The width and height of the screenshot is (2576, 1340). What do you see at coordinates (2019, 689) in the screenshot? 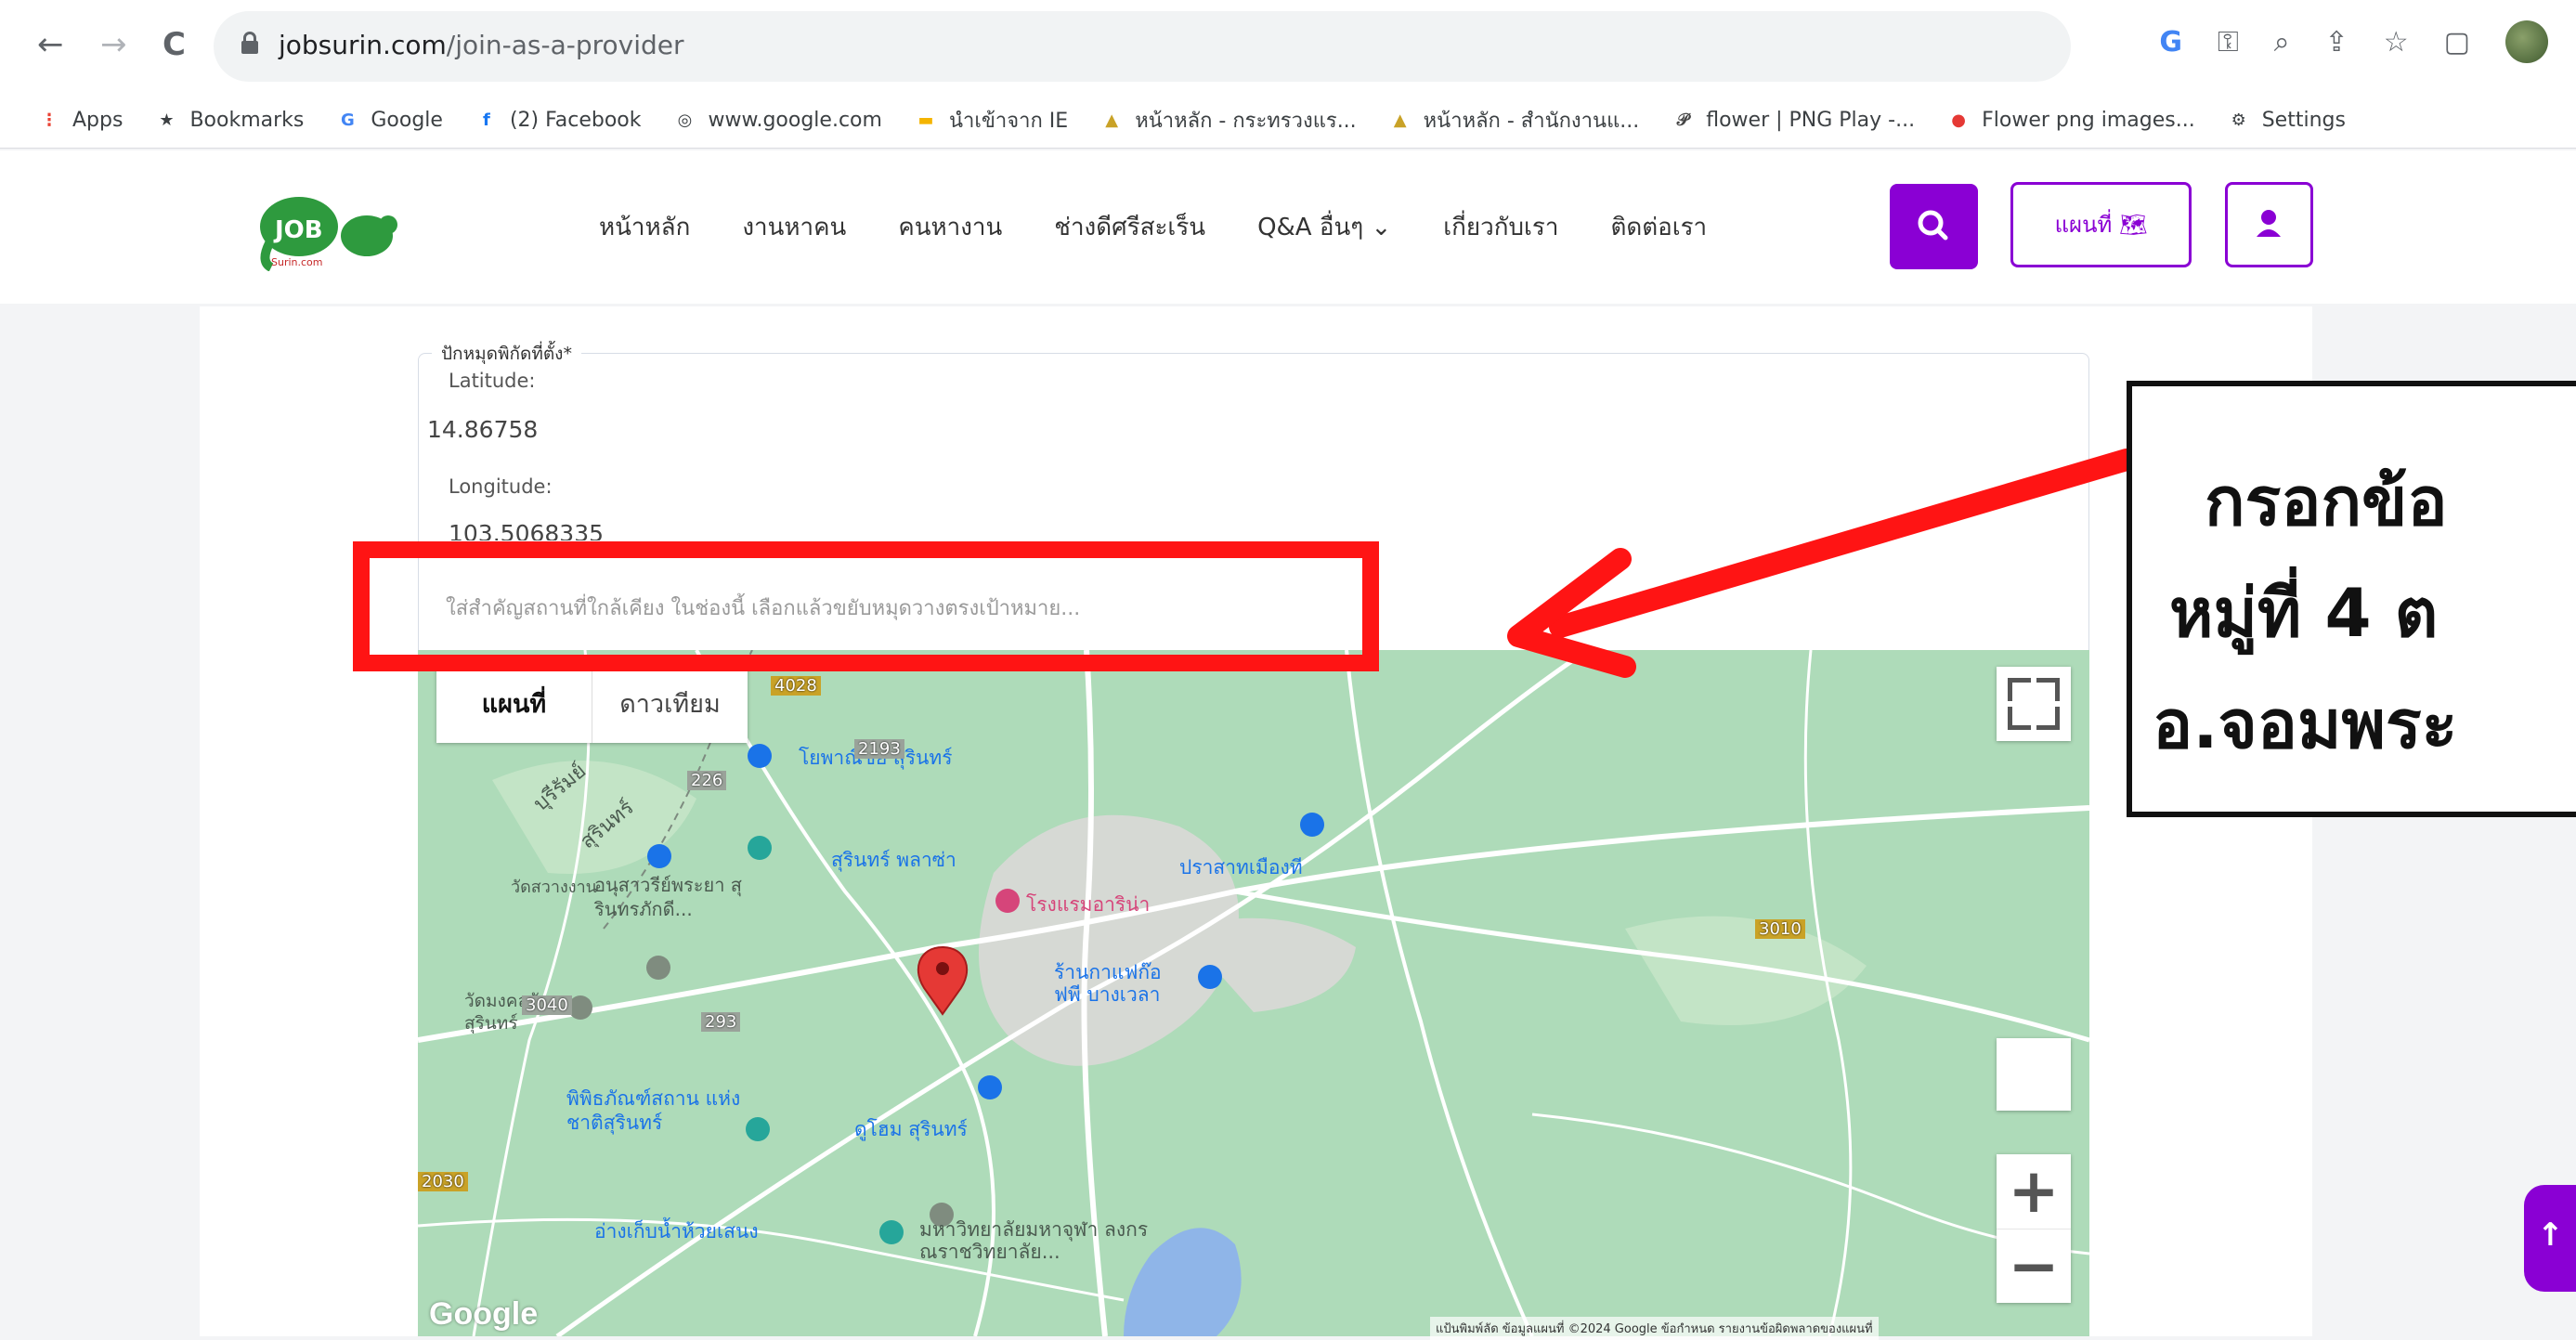
I see `fullscreen-icon` at bounding box center [2019, 689].